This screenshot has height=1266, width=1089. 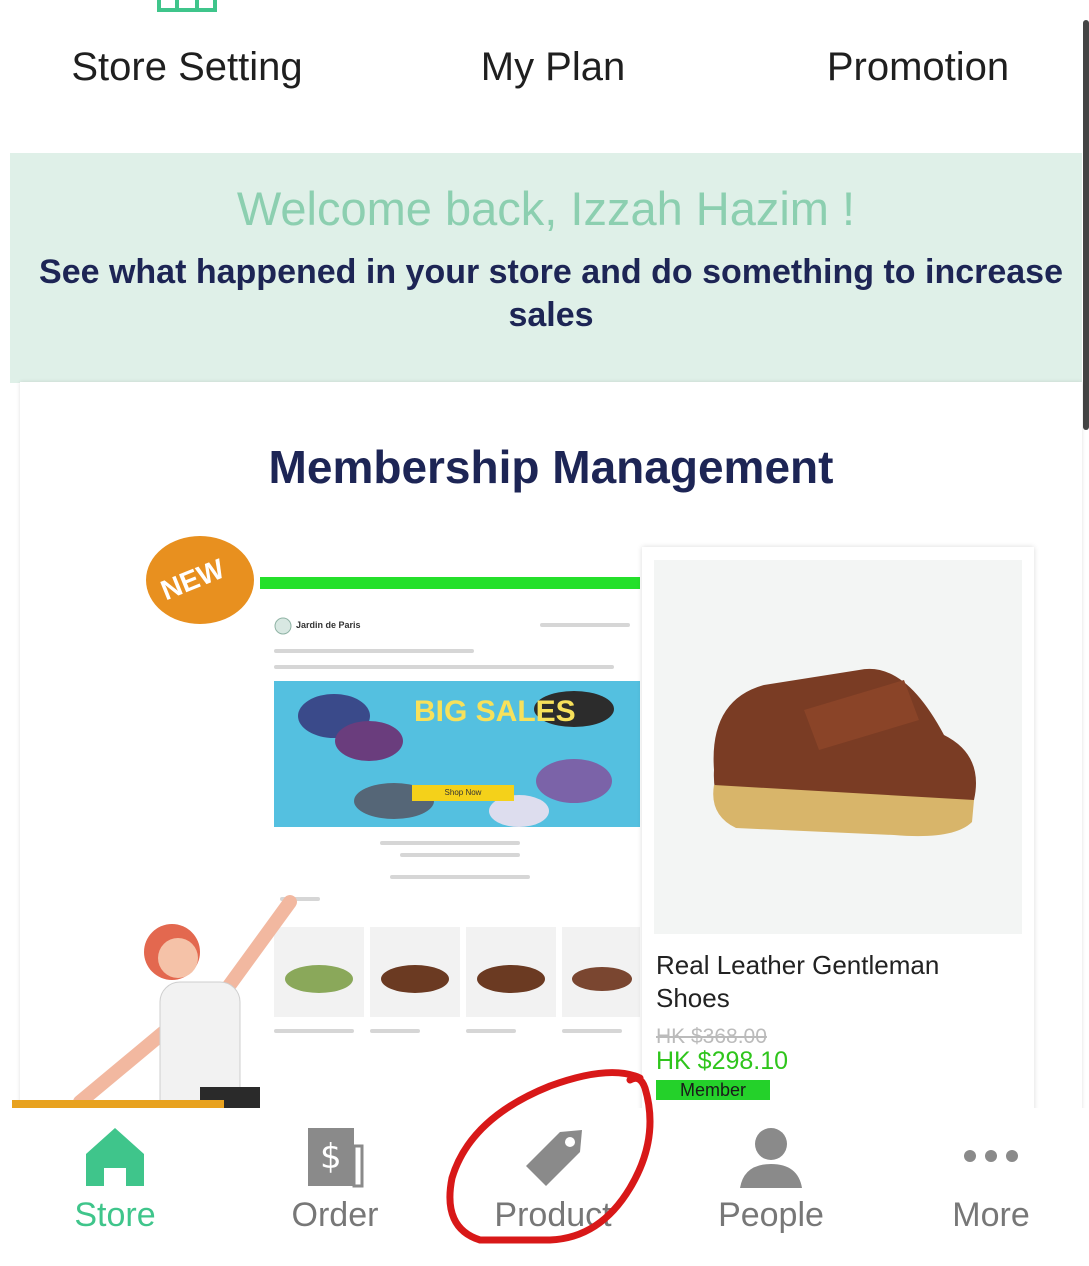 I want to click on preview-topbar, so click(x=450, y=583).